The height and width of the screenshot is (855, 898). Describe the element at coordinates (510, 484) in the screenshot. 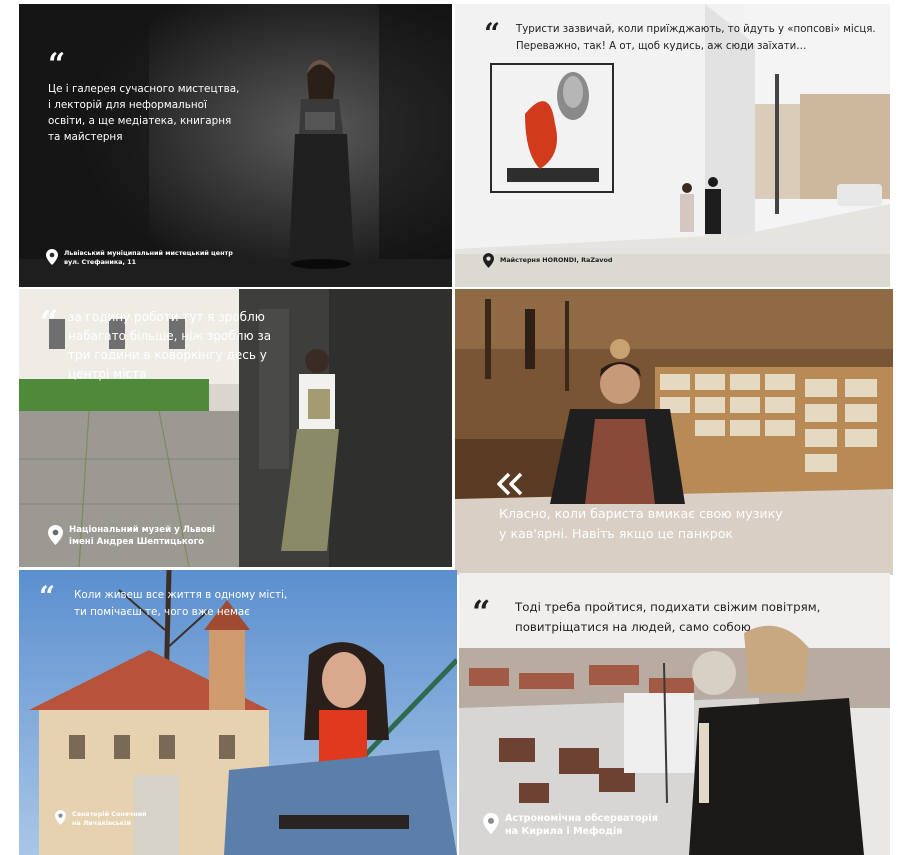

I see `chevron-left-icon` at that location.